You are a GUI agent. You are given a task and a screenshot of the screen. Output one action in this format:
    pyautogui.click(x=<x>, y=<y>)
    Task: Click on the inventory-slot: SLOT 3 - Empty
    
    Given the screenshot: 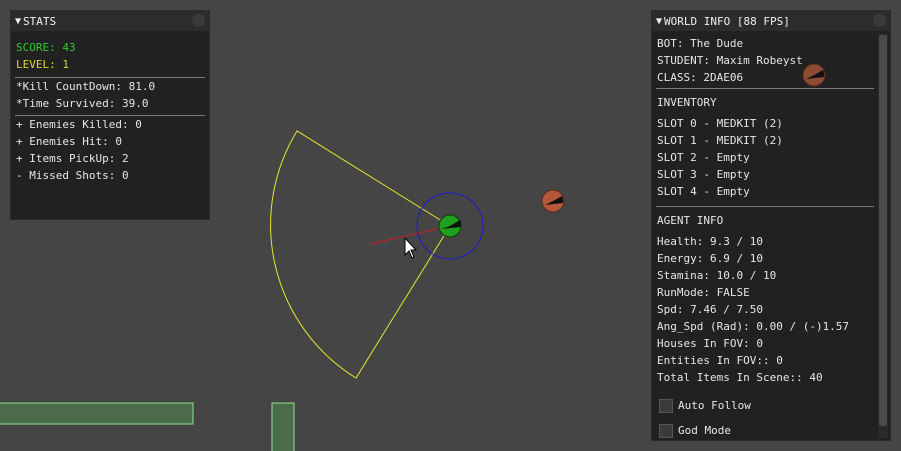 What is the action you would take?
    pyautogui.click(x=703, y=174)
    